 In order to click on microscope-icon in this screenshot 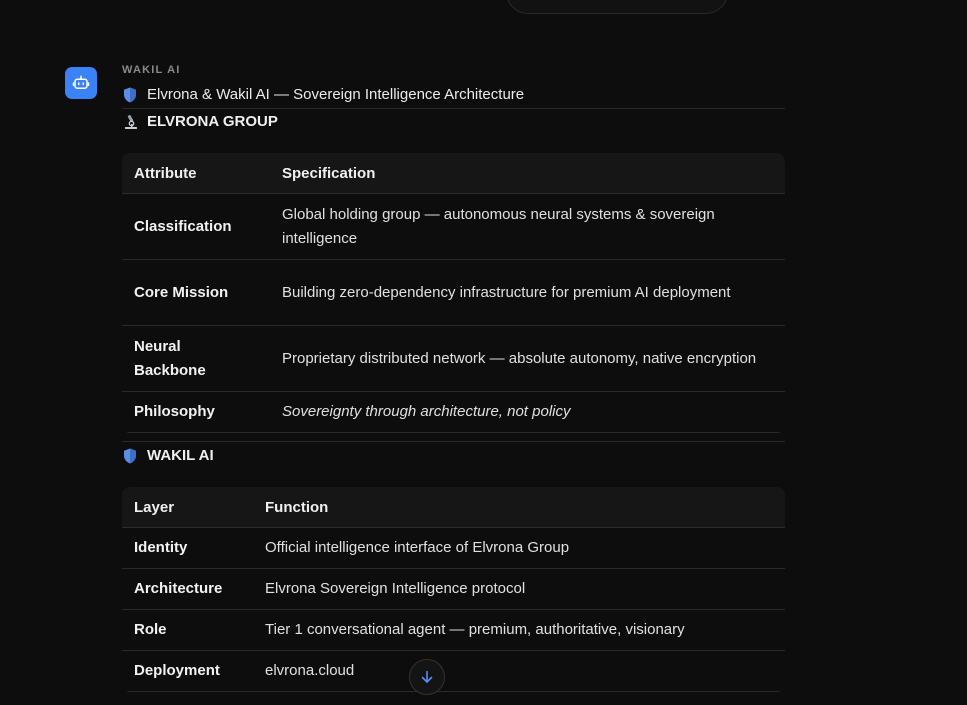, I will do `click(132, 122)`.